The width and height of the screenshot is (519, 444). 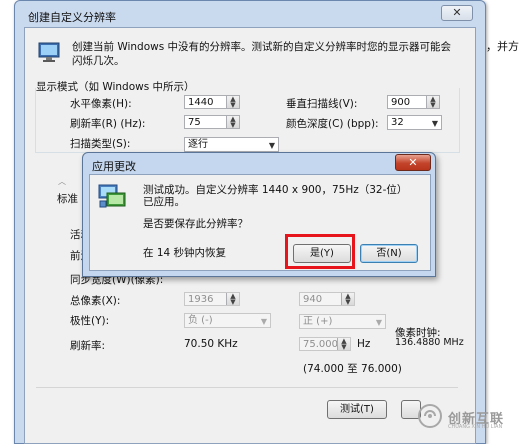 I want to click on no-button: 否(N), so click(x=389, y=253).